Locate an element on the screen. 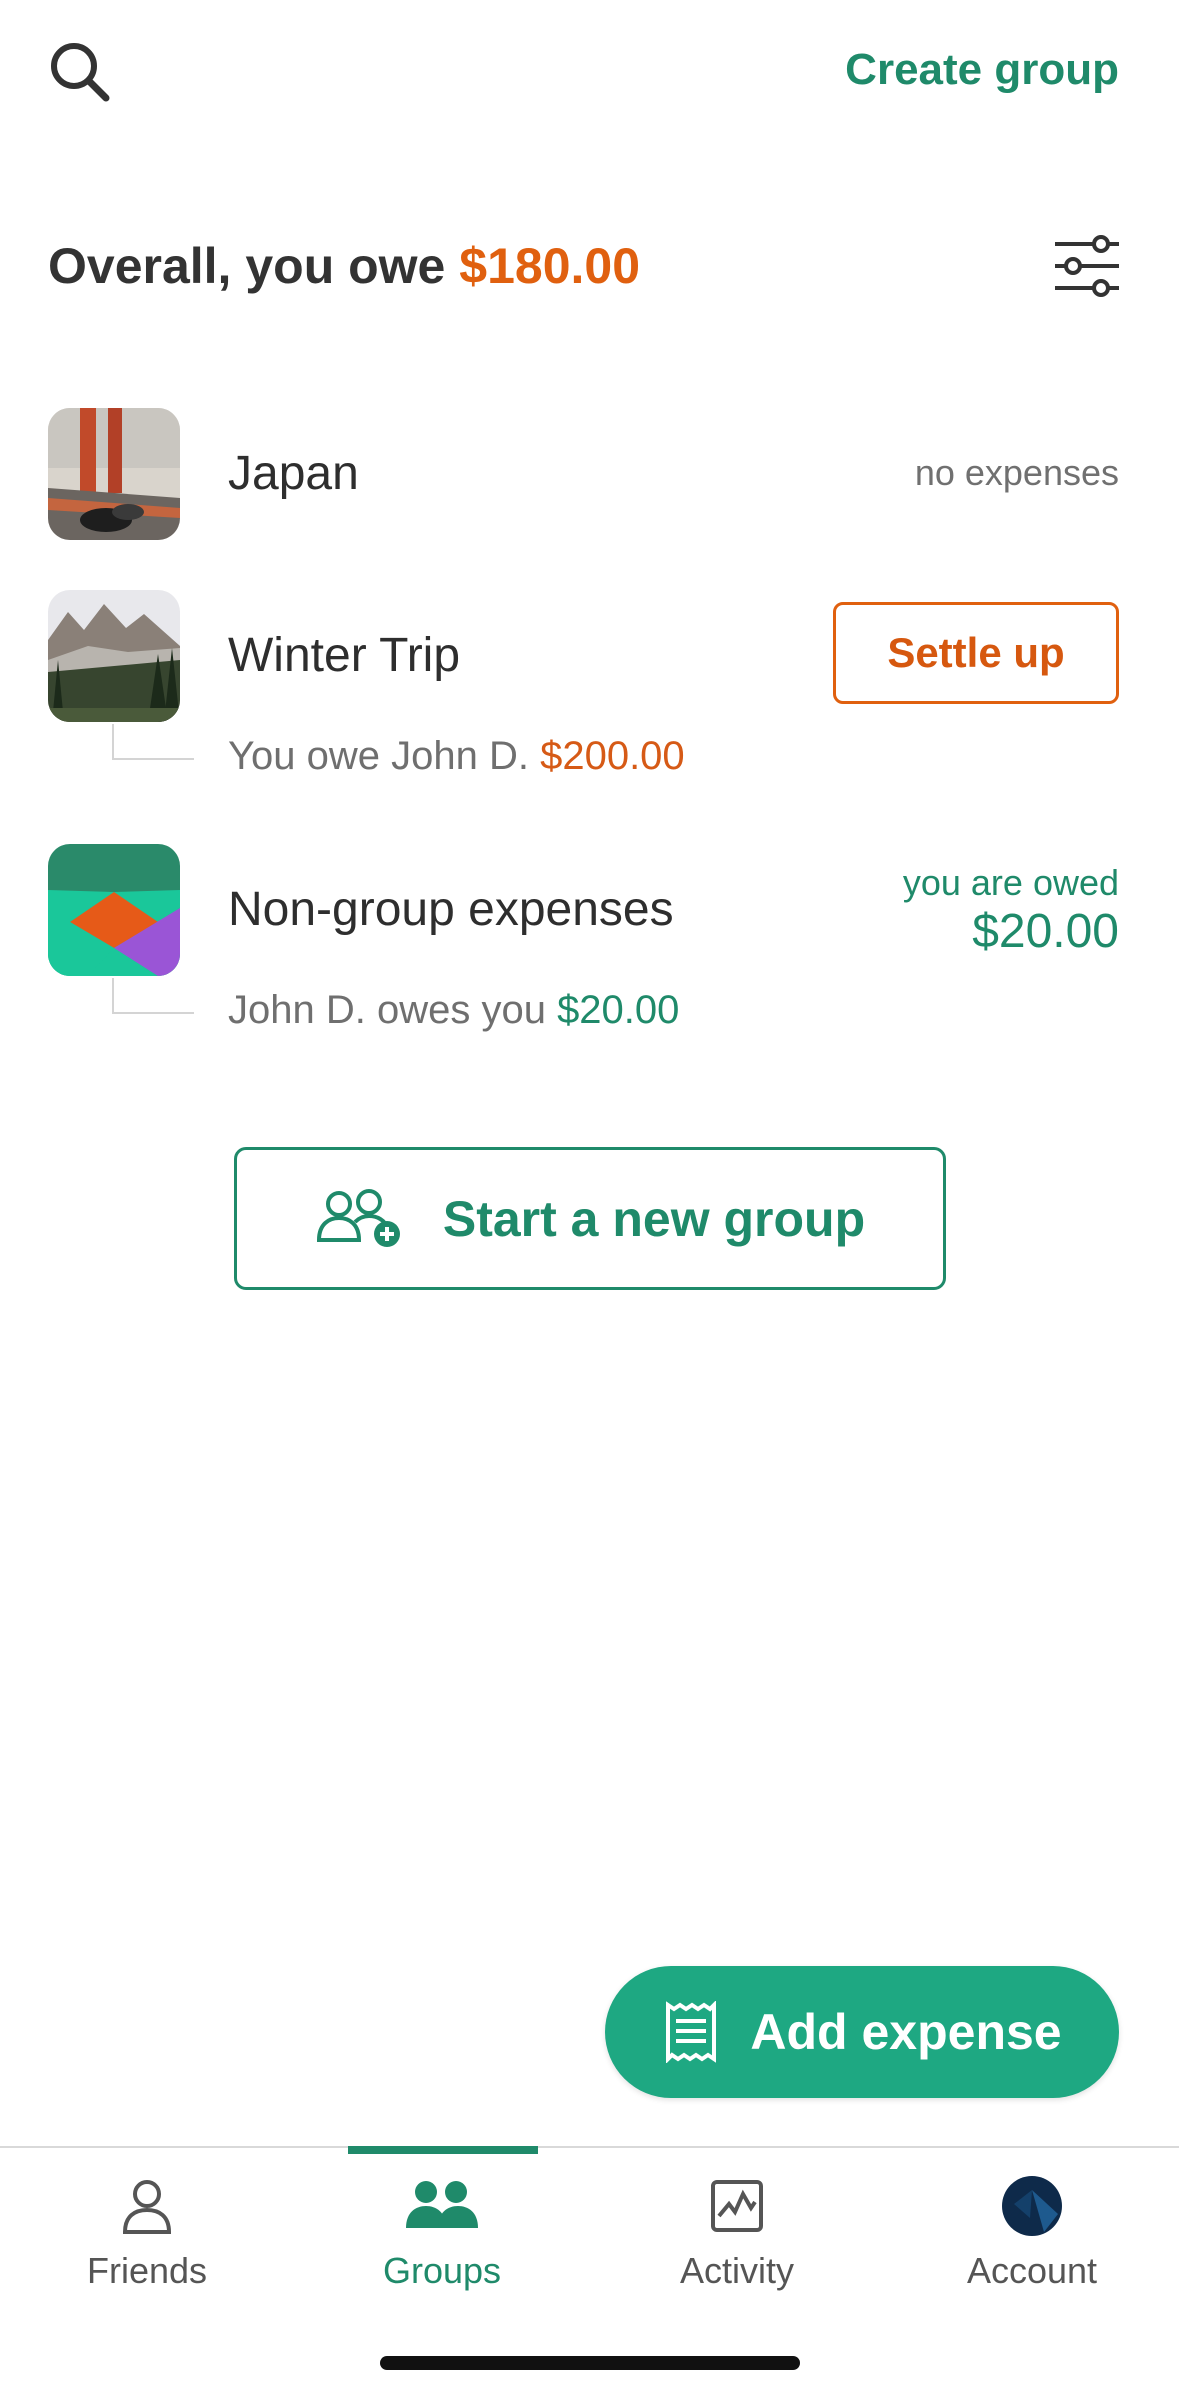  tab-groups: Groups is located at coordinates (442, 2228).